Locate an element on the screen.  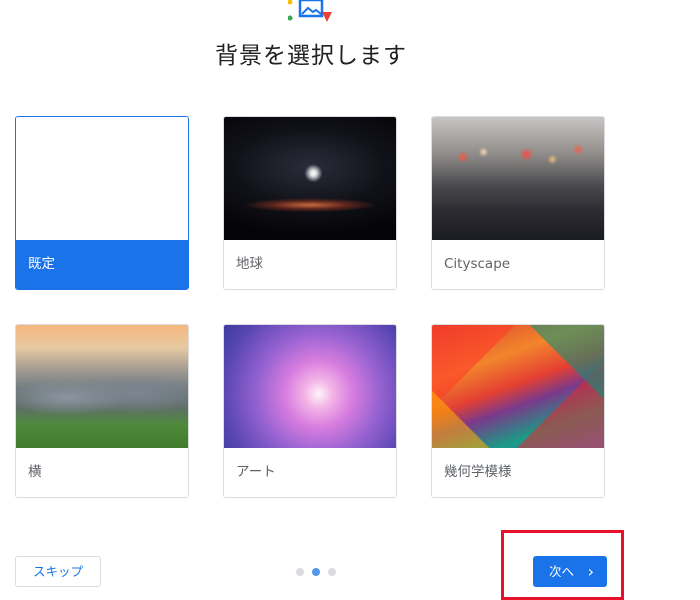
background-option-label: Cityscape is located at coordinates (518, 264).